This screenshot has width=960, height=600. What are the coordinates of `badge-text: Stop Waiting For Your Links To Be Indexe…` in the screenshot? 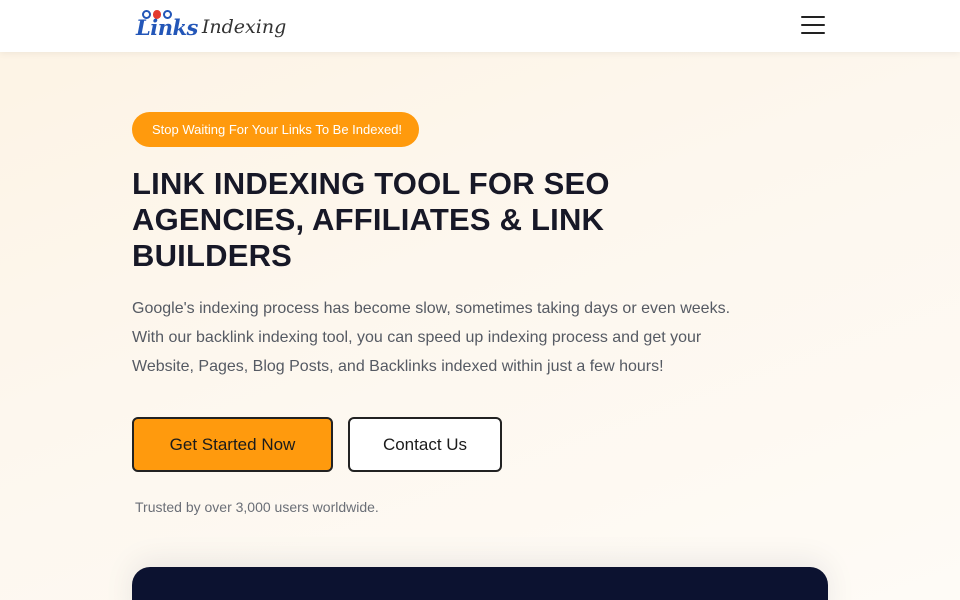 It's located at (277, 129).